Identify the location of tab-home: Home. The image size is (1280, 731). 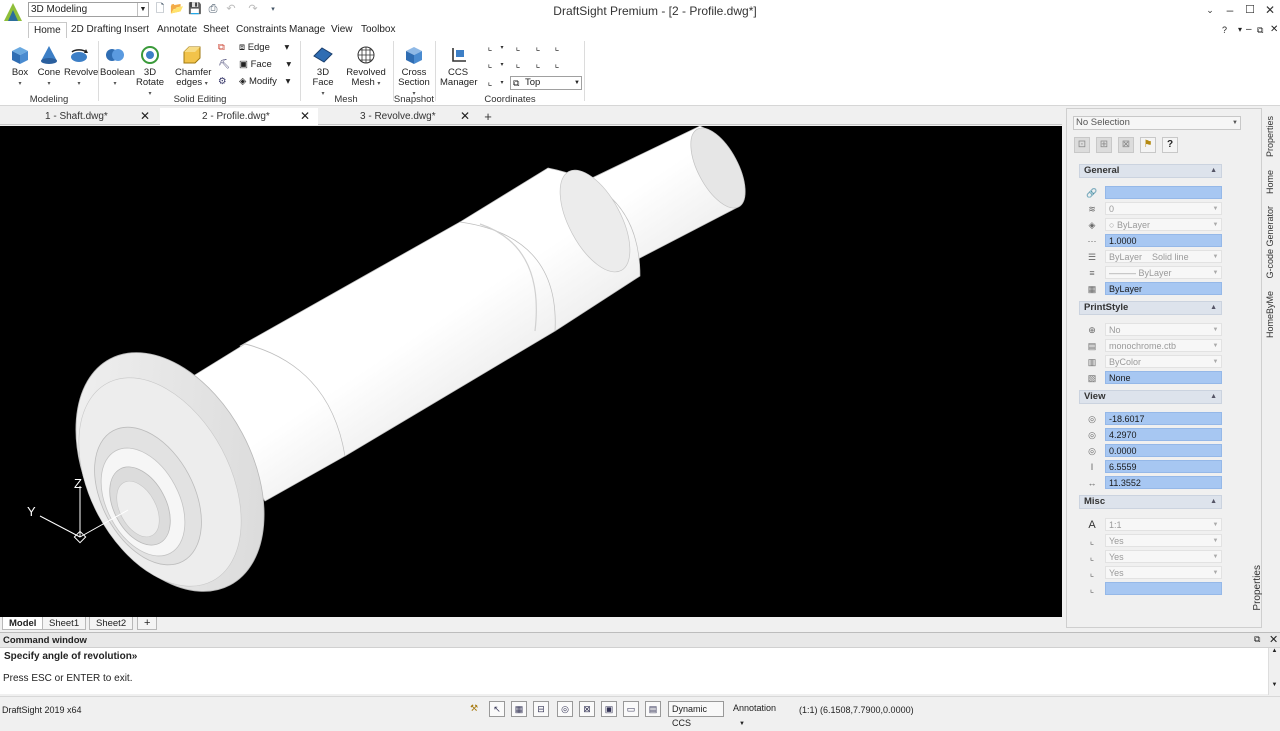
(47, 30).